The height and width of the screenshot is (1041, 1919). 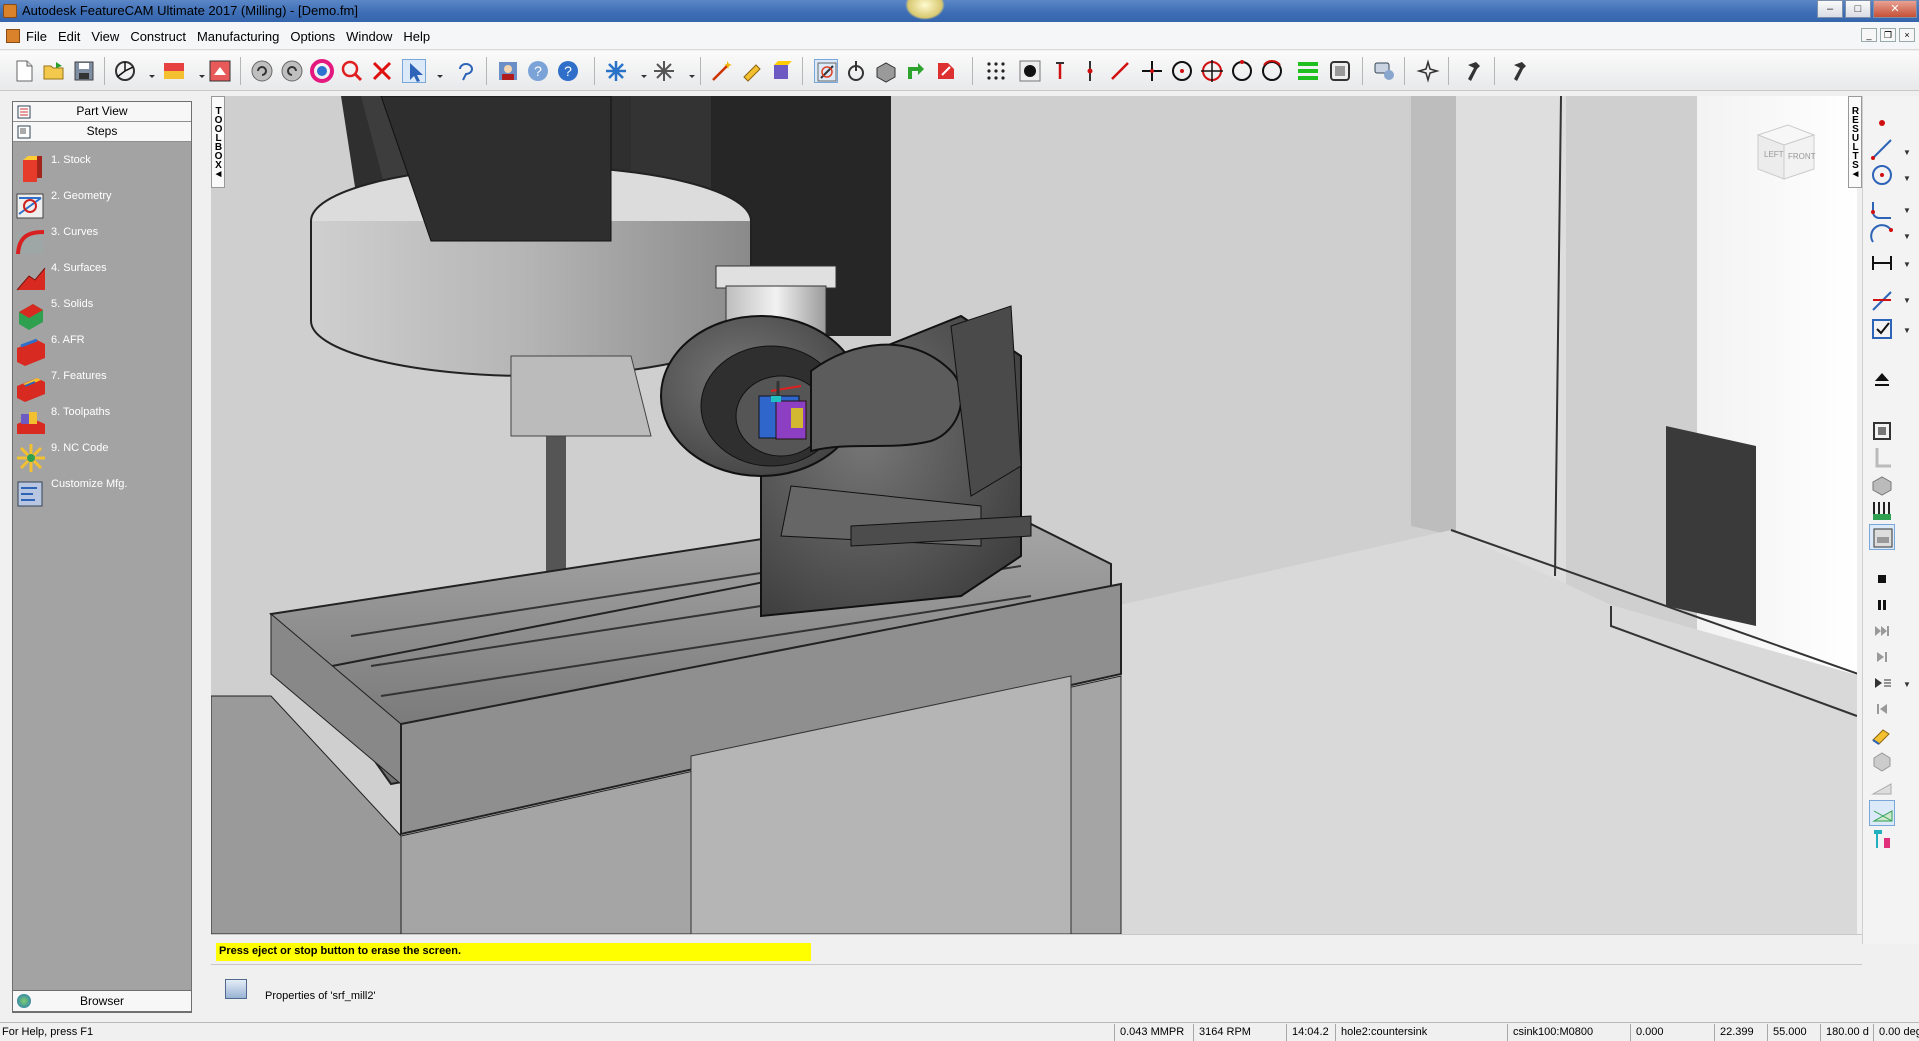 What do you see at coordinates (369, 36) in the screenshot?
I see `menu-window: Window` at bounding box center [369, 36].